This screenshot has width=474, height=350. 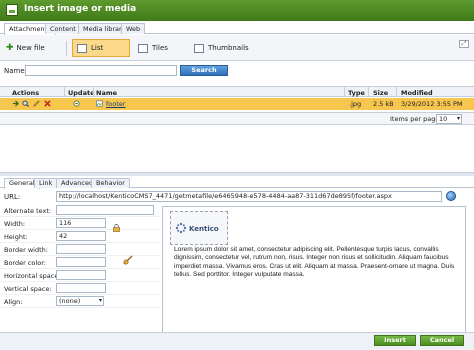 I want to click on file-name-link: footer, so click(x=115, y=104).